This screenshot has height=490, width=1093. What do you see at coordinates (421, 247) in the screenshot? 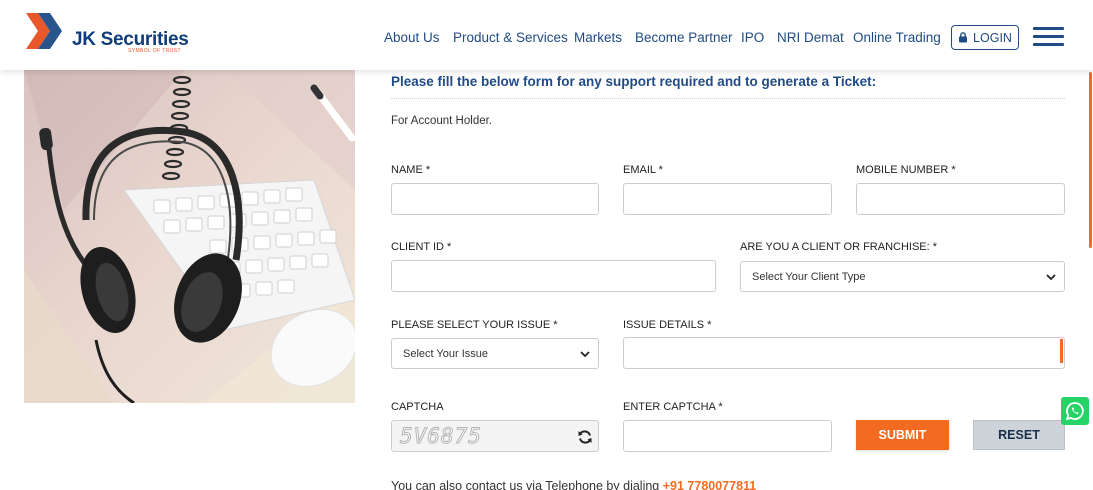
I see `client-id-label: CLIENT ID *` at bounding box center [421, 247].